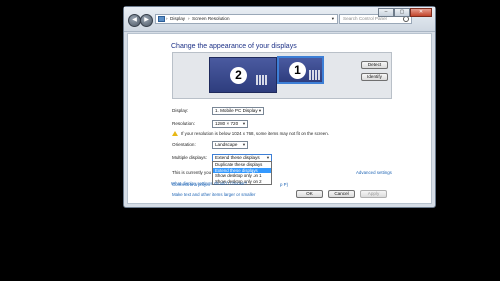  I want to click on cancel-button: Cancel, so click(341, 194).